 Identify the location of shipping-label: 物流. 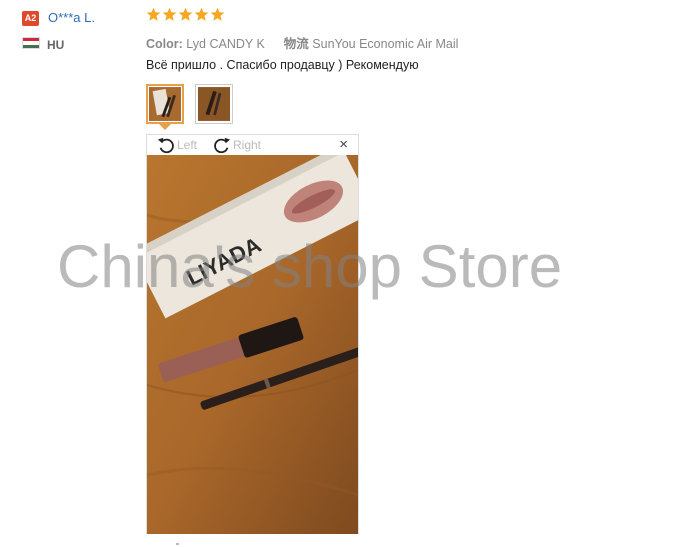
(296, 44).